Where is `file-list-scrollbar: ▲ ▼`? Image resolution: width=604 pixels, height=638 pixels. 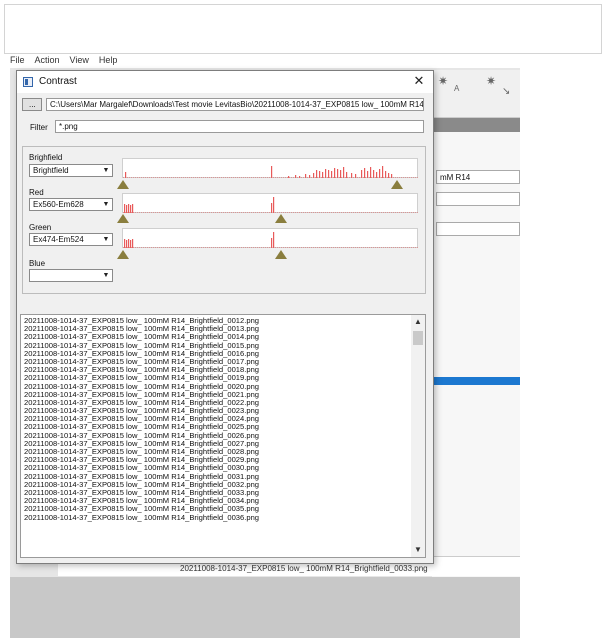 file-list-scrollbar: ▲ ▼ is located at coordinates (418, 436).